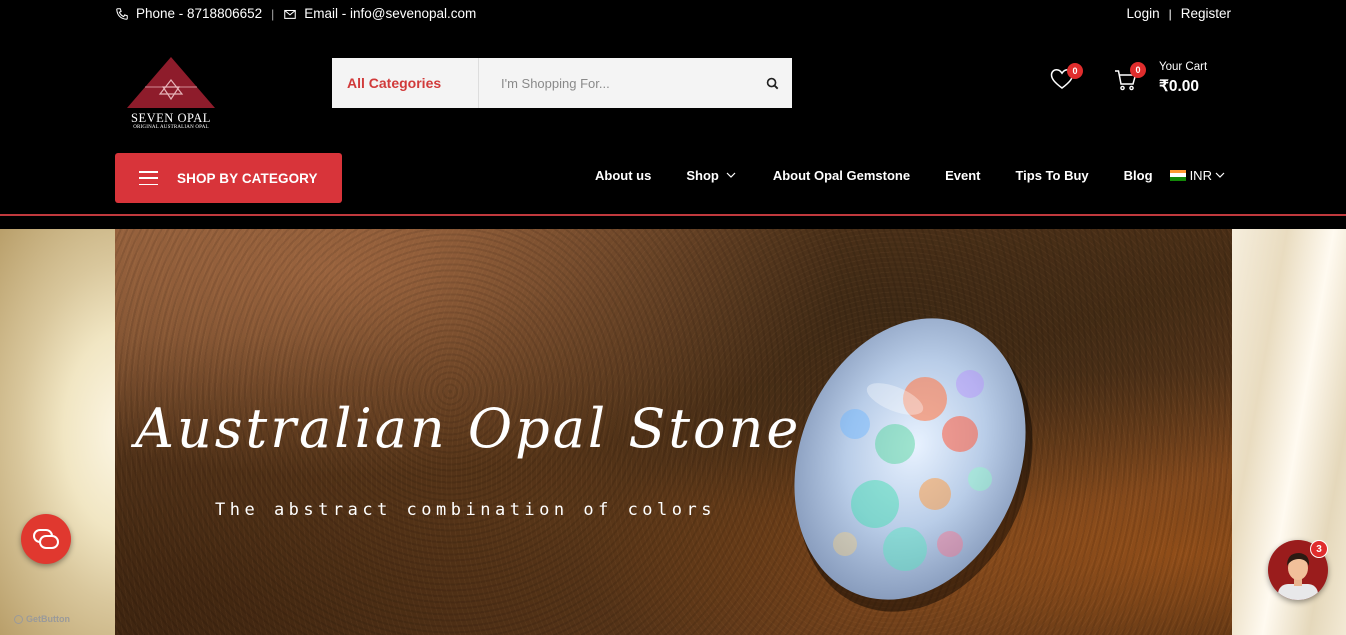 Image resolution: width=1346 pixels, height=635 pixels. What do you see at coordinates (199, 13) in the screenshot?
I see `phone-text: Phone - 8718806652` at bounding box center [199, 13].